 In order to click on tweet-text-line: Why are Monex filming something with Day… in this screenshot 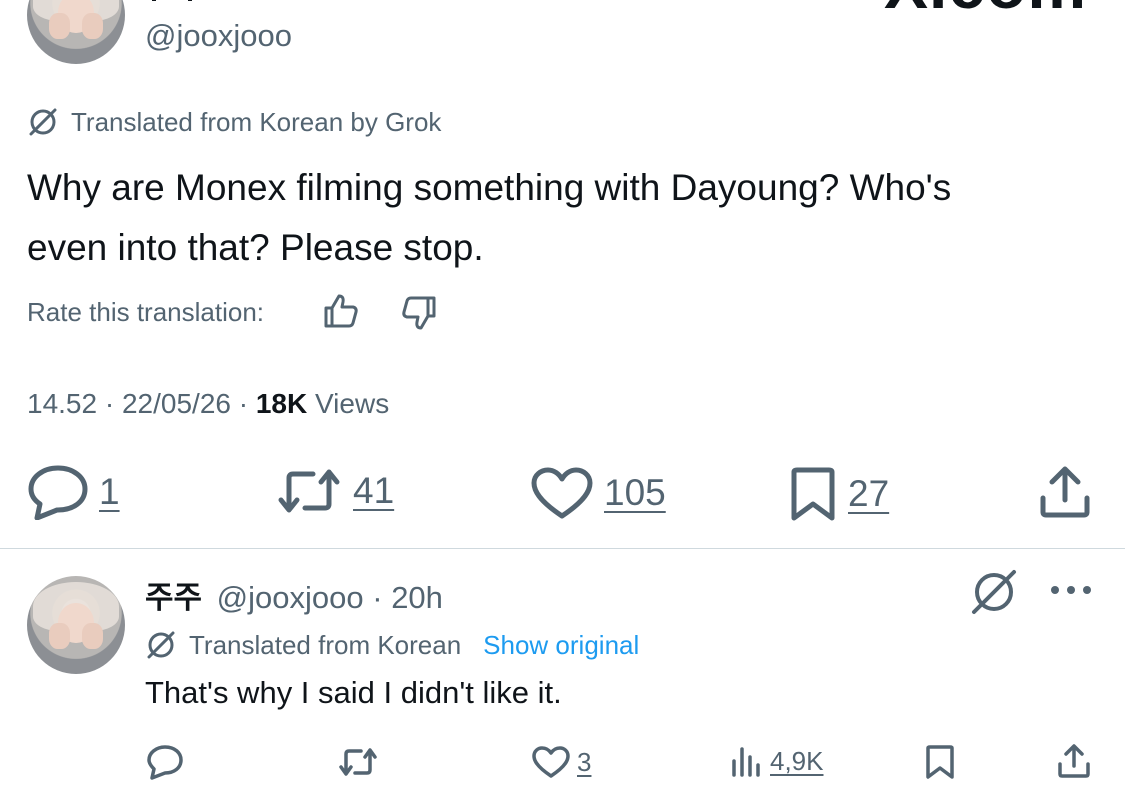, I will do `click(489, 187)`.